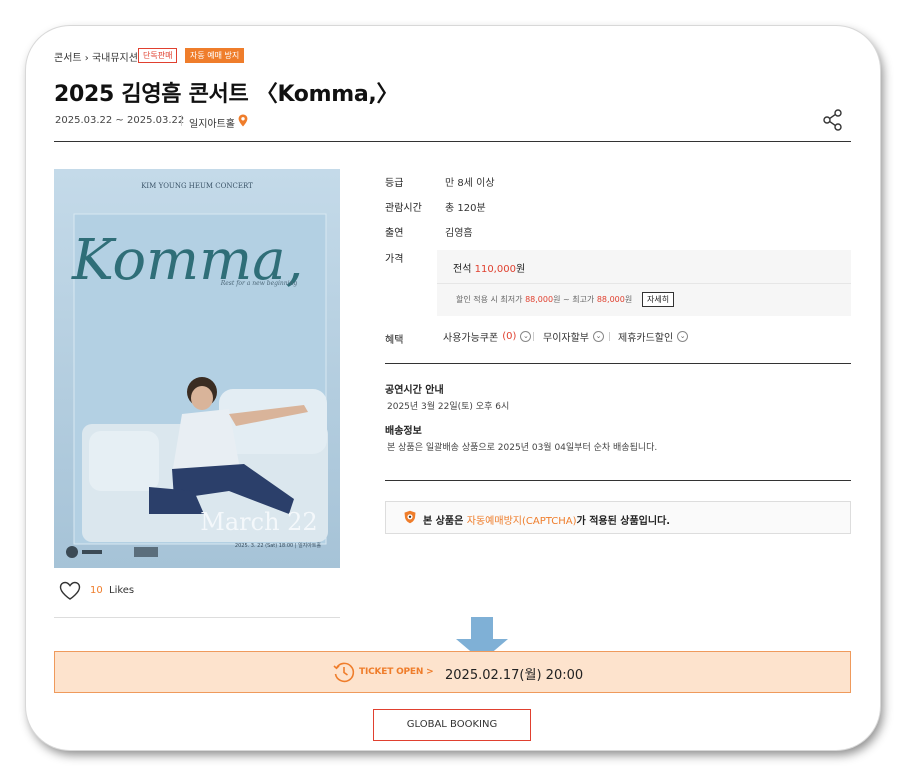 This screenshot has height=776, width=906. I want to click on price-main: 전석 110,000원, so click(489, 267).